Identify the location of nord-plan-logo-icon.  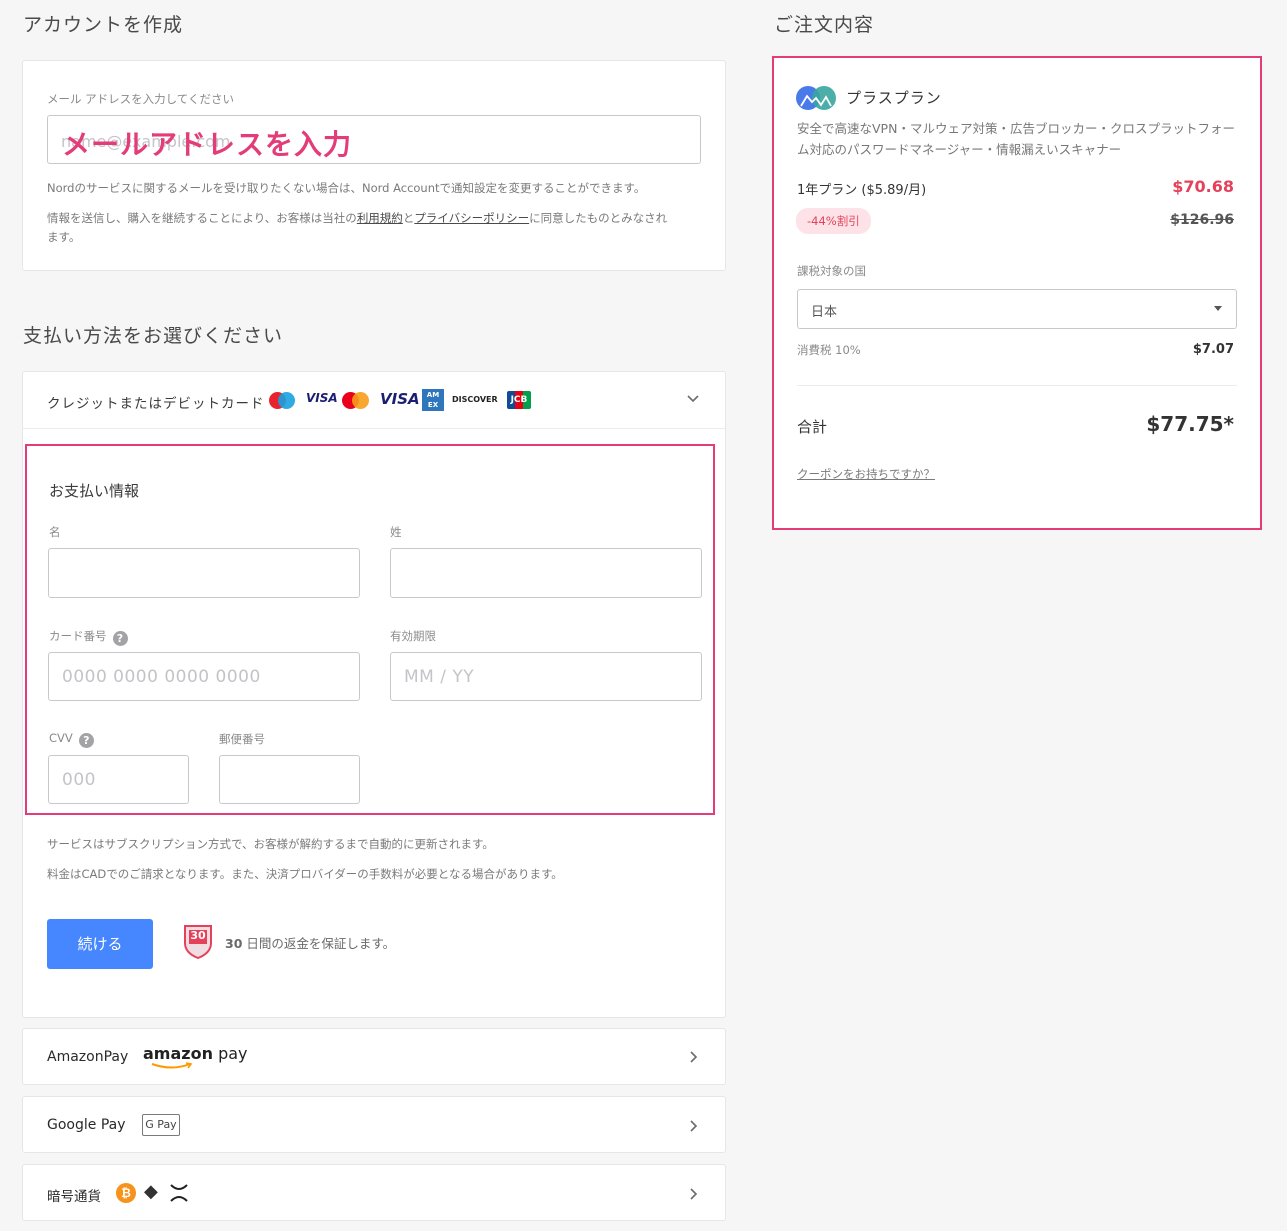
(816, 98).